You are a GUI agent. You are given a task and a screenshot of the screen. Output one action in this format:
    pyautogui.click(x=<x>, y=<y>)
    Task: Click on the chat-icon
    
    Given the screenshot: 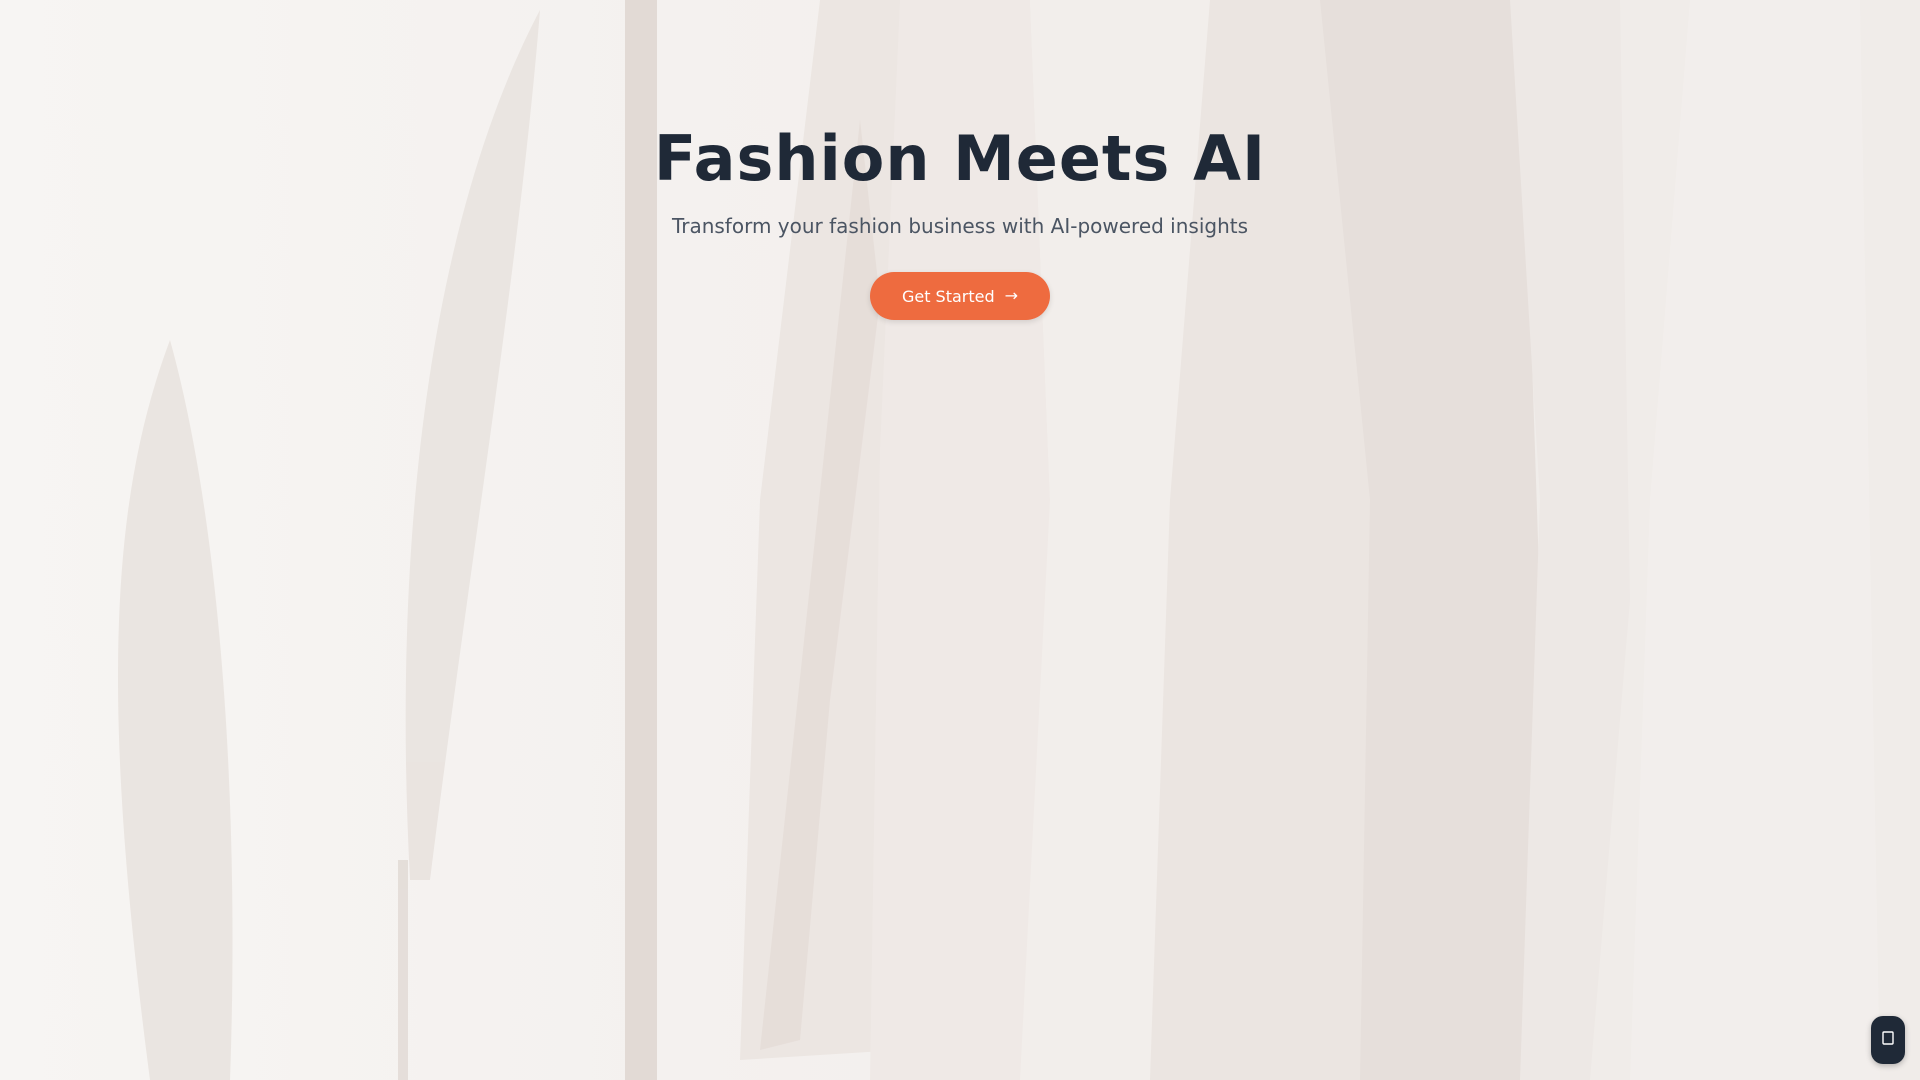 What is the action you would take?
    pyautogui.click(x=1888, y=1040)
    